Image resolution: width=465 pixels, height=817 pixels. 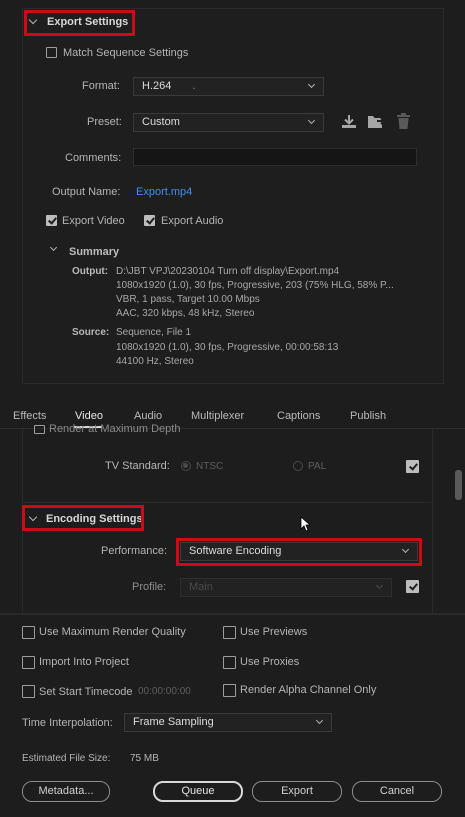 What do you see at coordinates (228, 122) in the screenshot?
I see `preset-dropdown: Custom` at bounding box center [228, 122].